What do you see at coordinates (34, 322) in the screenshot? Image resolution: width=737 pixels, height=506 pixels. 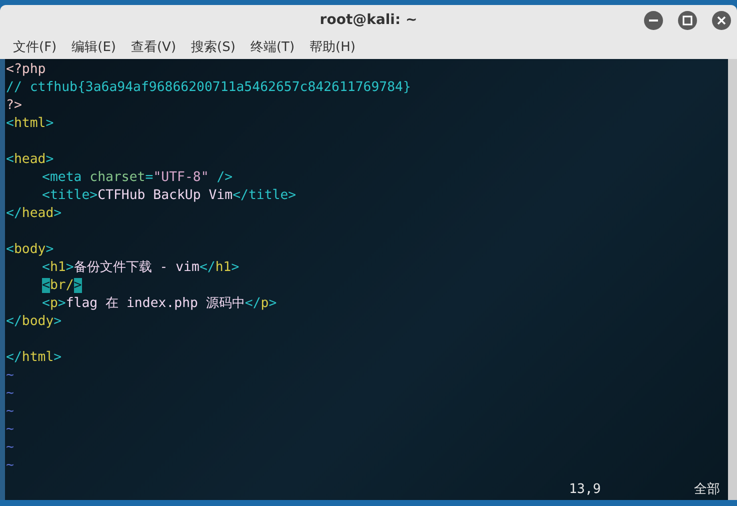 I see `code-line: </body>` at bounding box center [34, 322].